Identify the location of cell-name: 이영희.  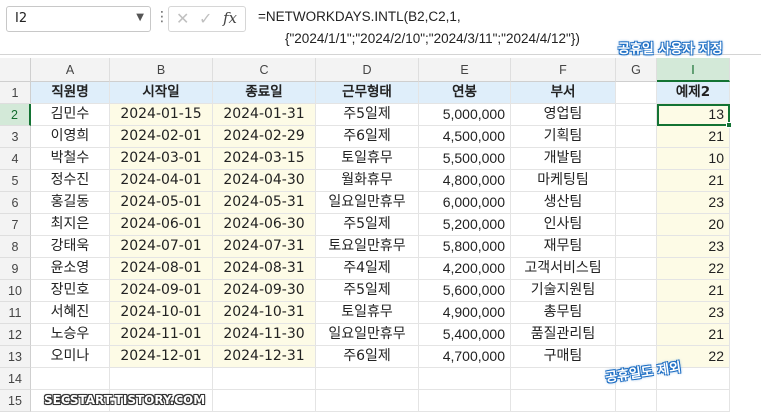
(70, 137).